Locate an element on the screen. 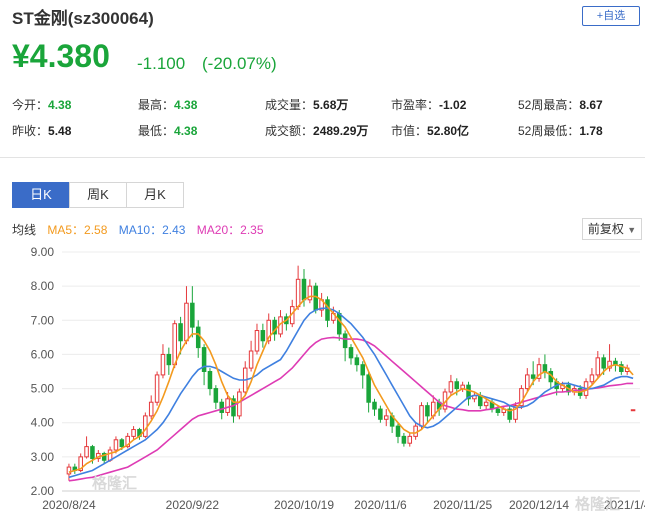 This screenshot has width=645, height=517. y-tick-label: 7.00 is located at coordinates (43, 320).